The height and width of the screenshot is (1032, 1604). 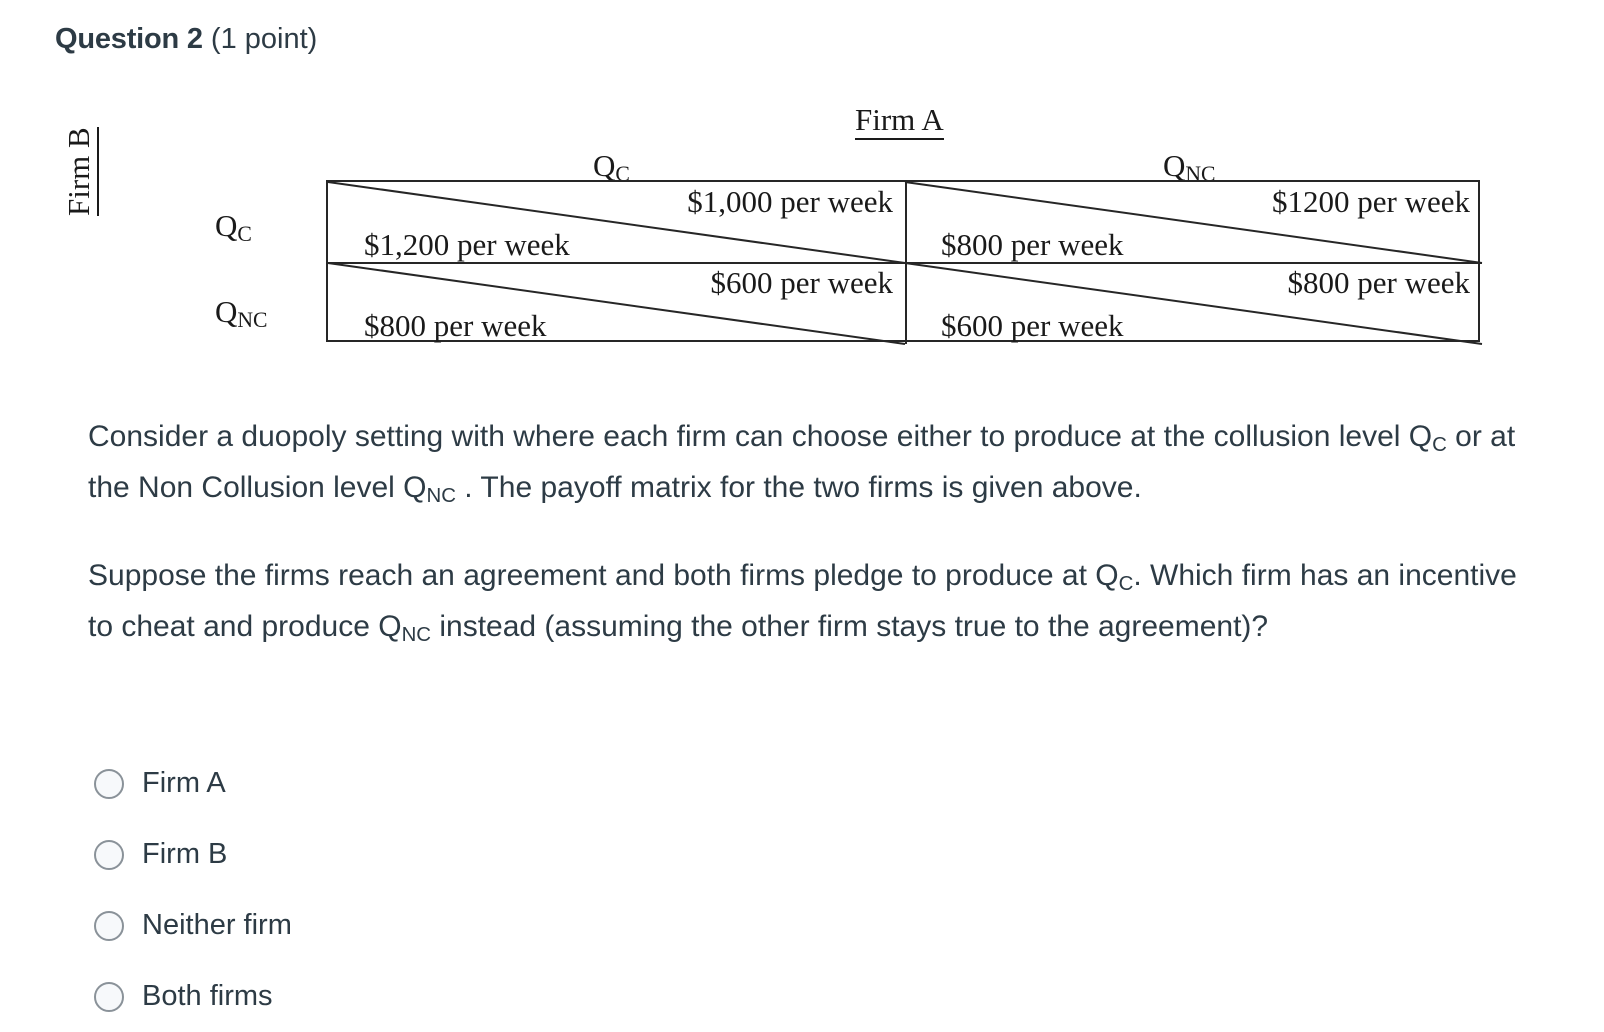 What do you see at coordinates (416, 634) in the screenshot?
I see `paragraph-2-sub-2: NC` at bounding box center [416, 634].